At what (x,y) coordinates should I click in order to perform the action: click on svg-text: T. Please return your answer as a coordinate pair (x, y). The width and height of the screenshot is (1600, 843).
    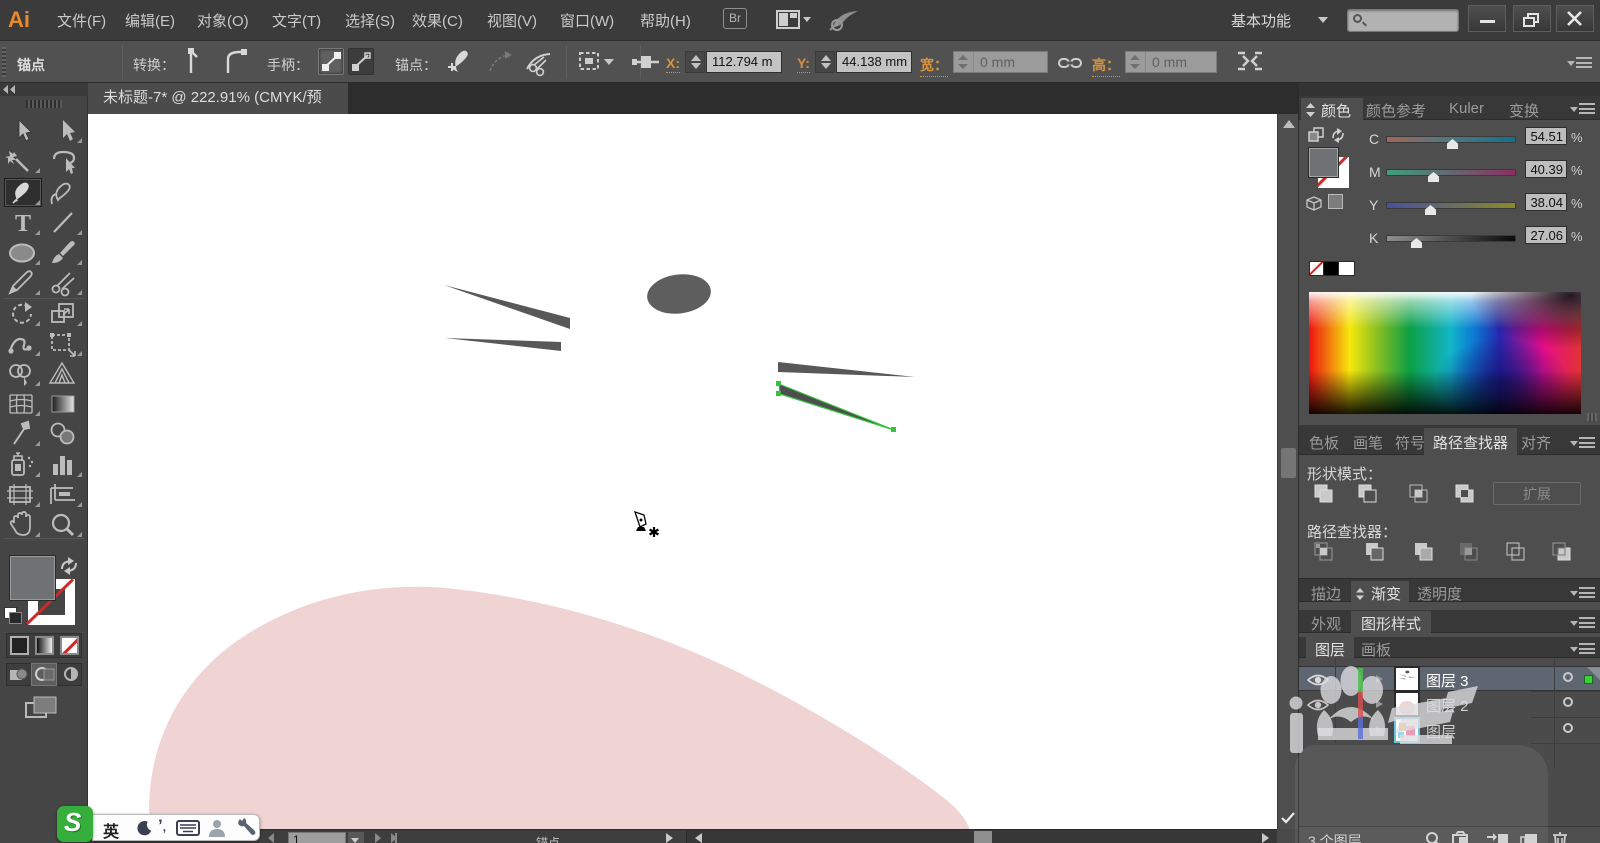
    Looking at the image, I should click on (23, 224).